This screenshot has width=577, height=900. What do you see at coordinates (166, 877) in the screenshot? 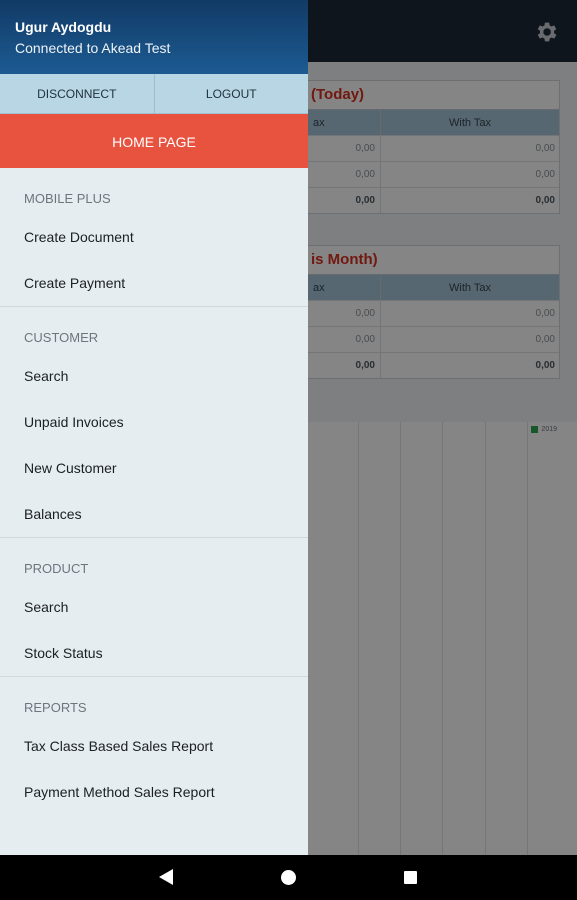
I see `back-icon` at bounding box center [166, 877].